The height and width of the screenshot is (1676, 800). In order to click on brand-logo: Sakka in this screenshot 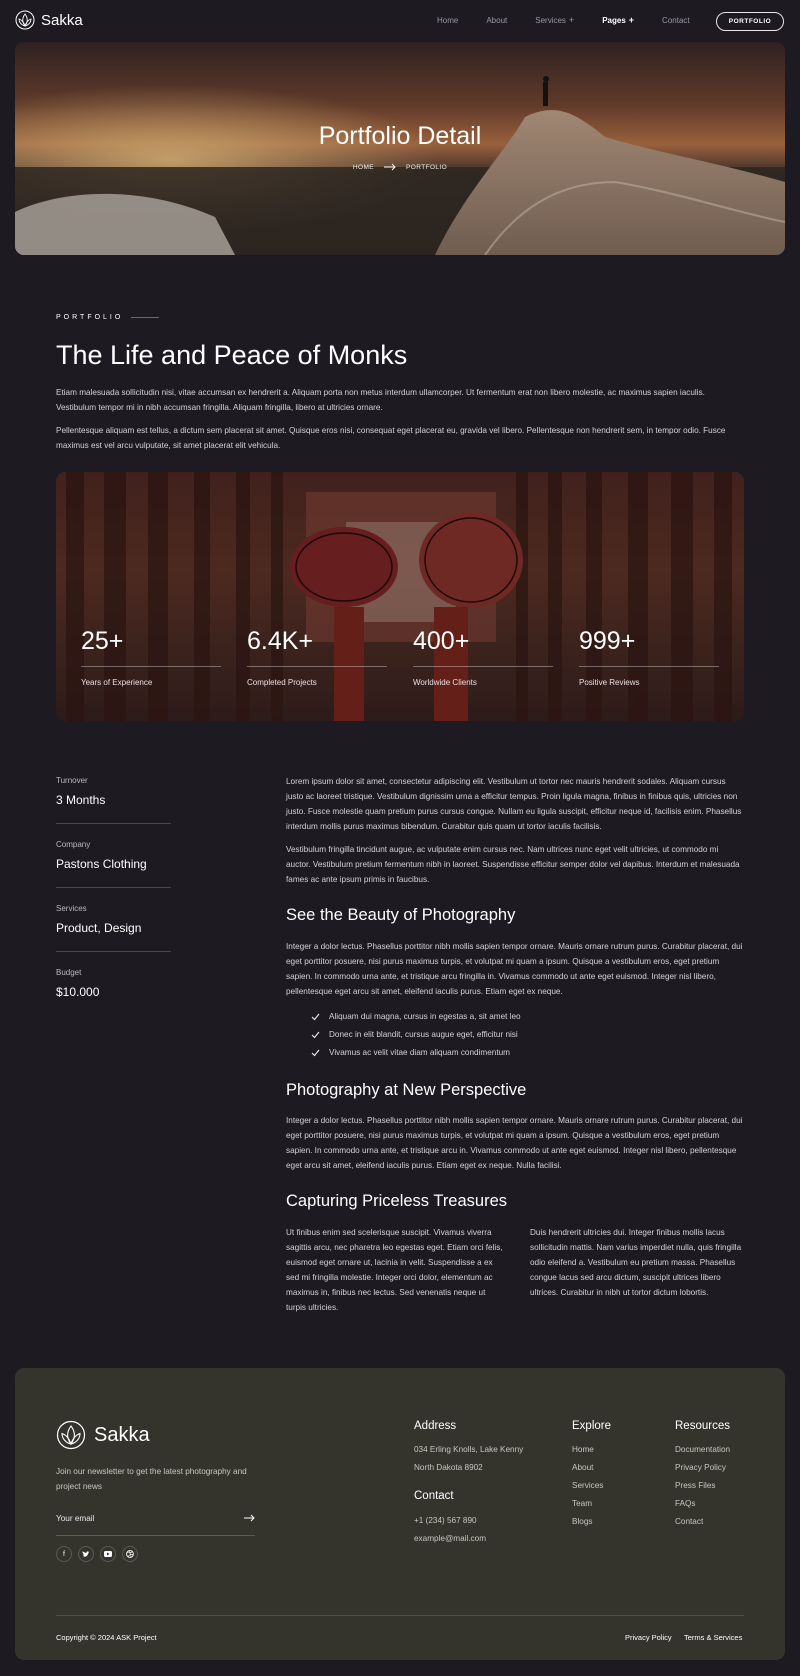, I will do `click(49, 20)`.